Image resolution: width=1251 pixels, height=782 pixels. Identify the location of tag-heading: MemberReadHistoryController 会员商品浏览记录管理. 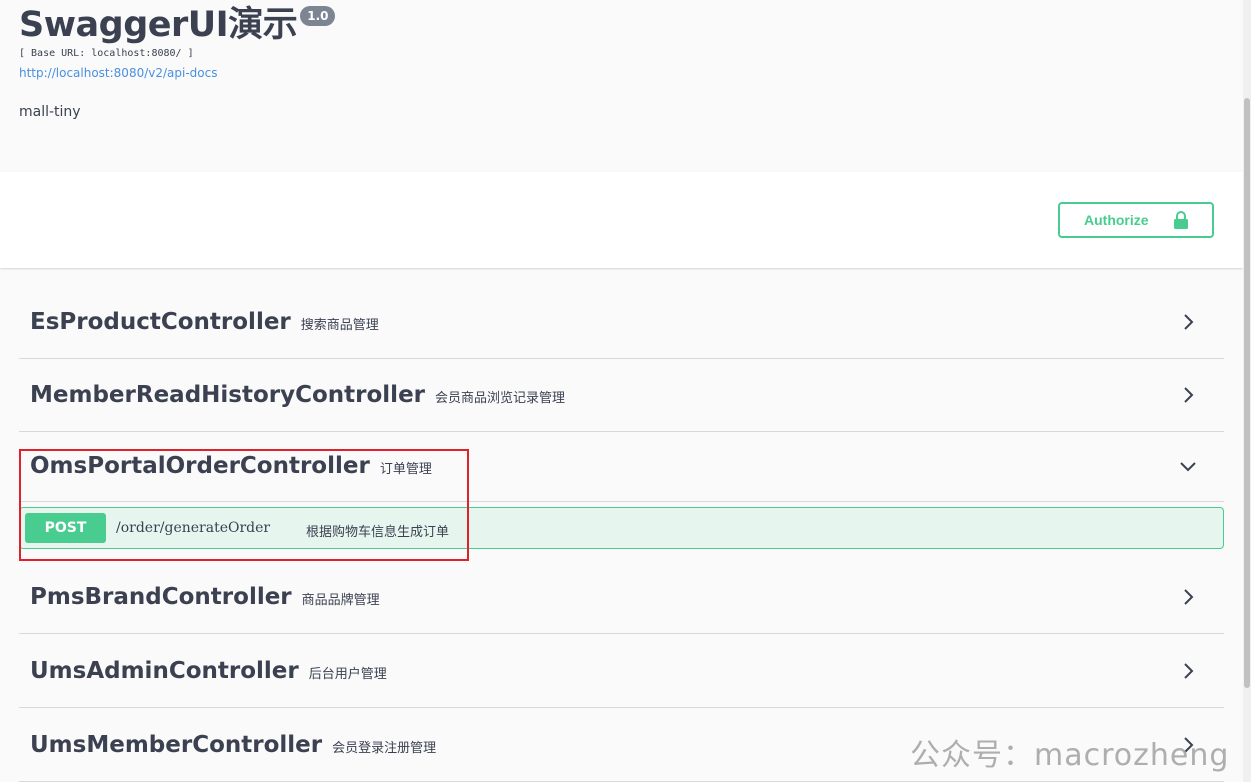
(297, 395).